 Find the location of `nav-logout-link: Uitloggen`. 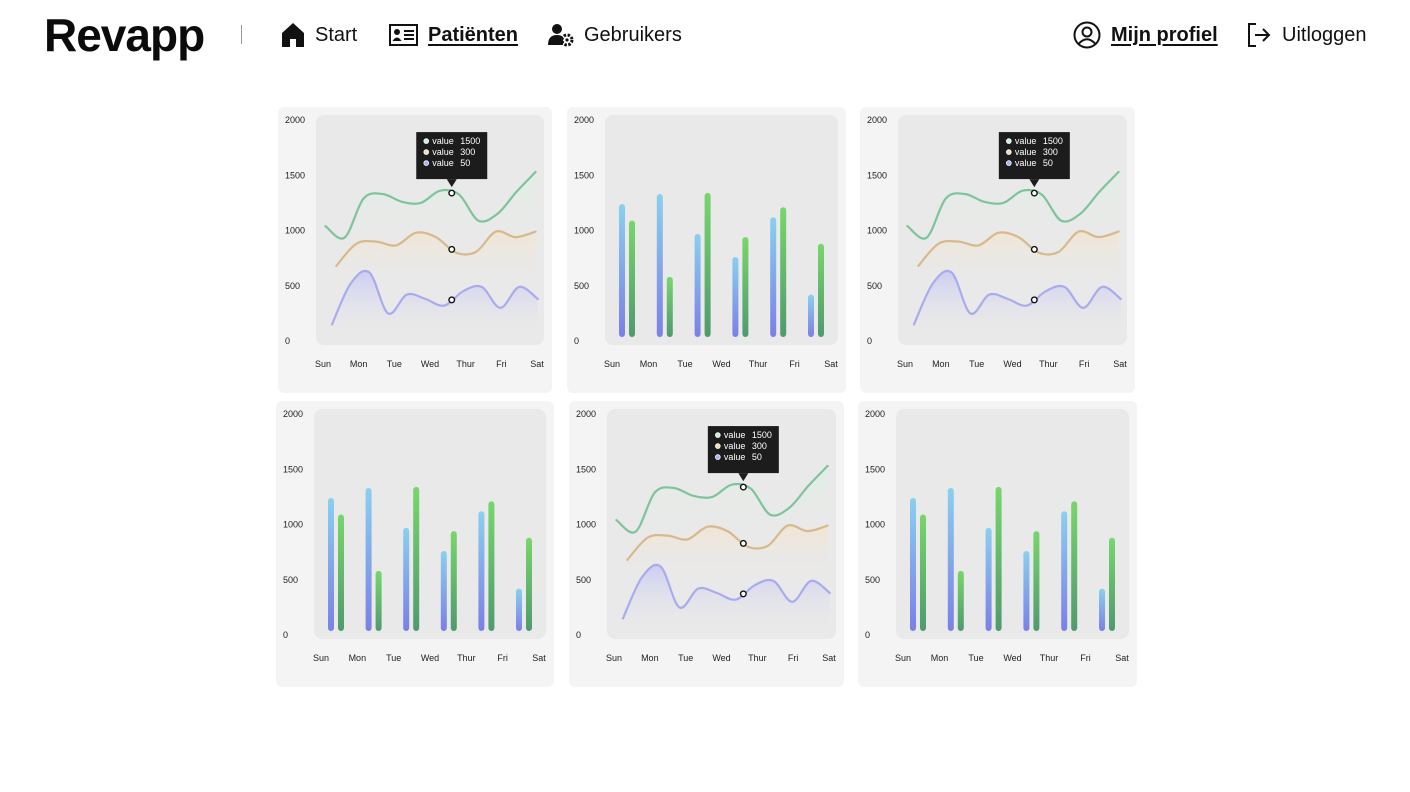

nav-logout-link: Uitloggen is located at coordinates (1306, 35).